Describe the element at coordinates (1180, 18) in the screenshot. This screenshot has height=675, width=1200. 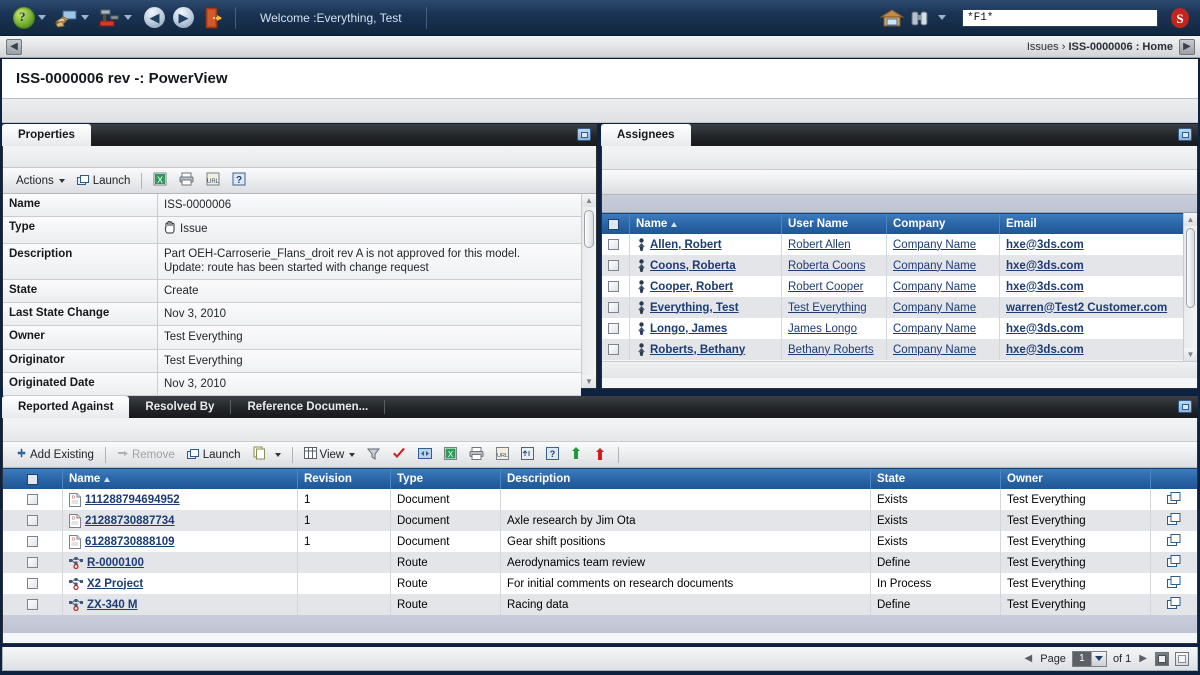
I see `s-logo-icon: S` at that location.